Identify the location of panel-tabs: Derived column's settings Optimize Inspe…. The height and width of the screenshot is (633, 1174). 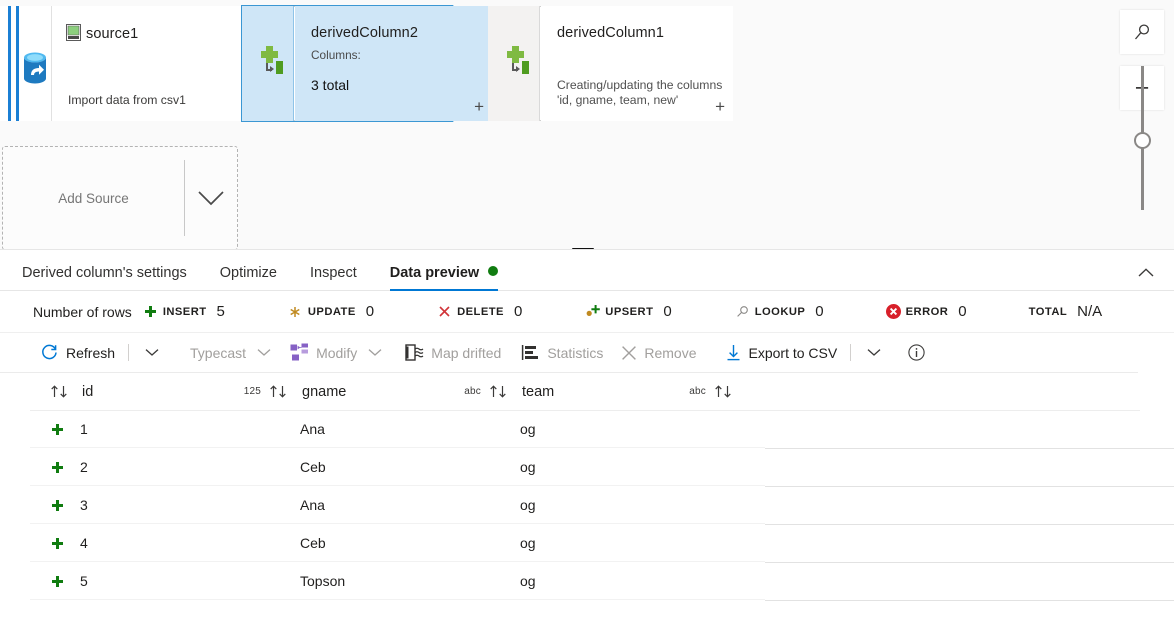
(587, 270).